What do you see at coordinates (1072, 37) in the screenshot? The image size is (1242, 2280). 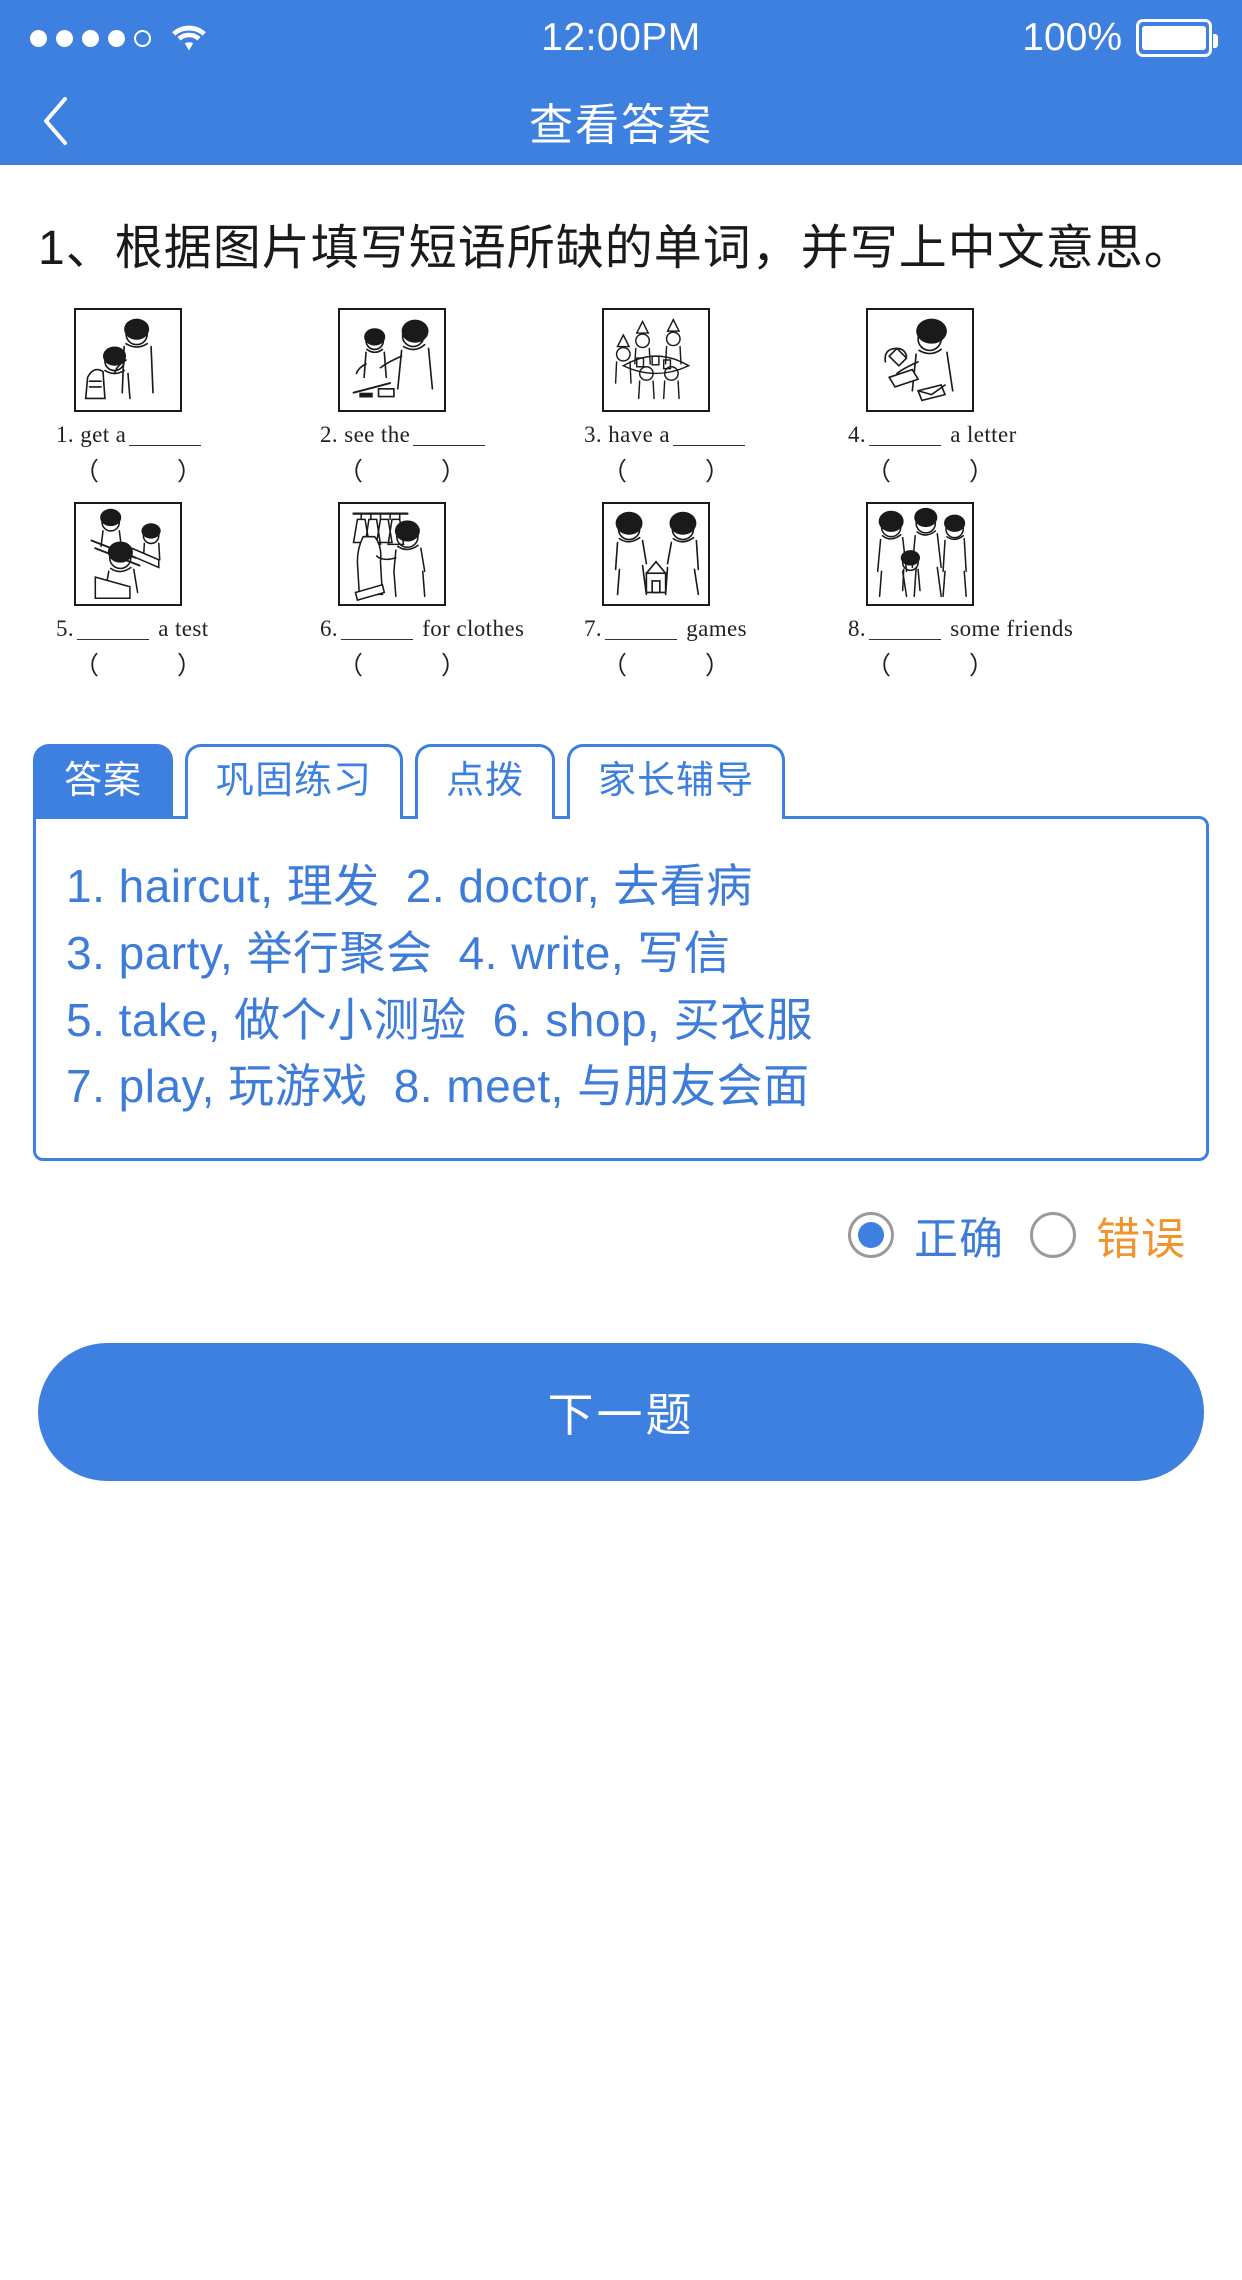 I see `battery-percent: 100%` at bounding box center [1072, 37].